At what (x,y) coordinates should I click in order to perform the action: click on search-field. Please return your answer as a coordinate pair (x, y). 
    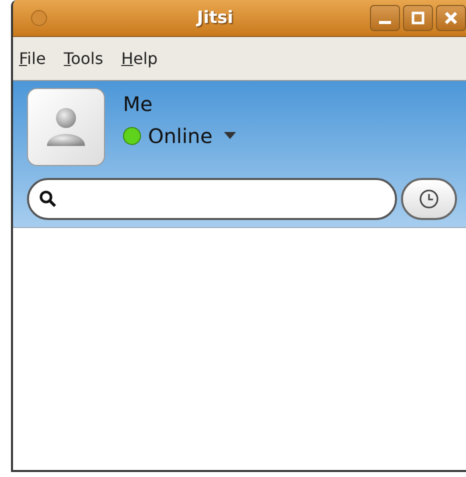
    Looking at the image, I should click on (212, 199).